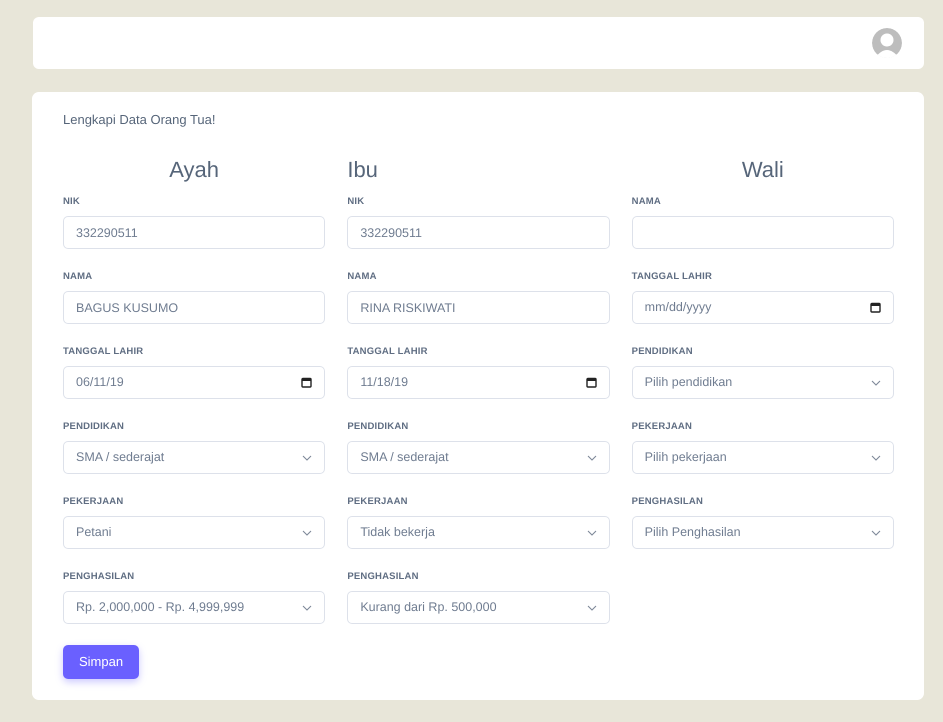 The height and width of the screenshot is (722, 943). What do you see at coordinates (478, 307) in the screenshot?
I see `text-field: RINA RISKIWATI` at bounding box center [478, 307].